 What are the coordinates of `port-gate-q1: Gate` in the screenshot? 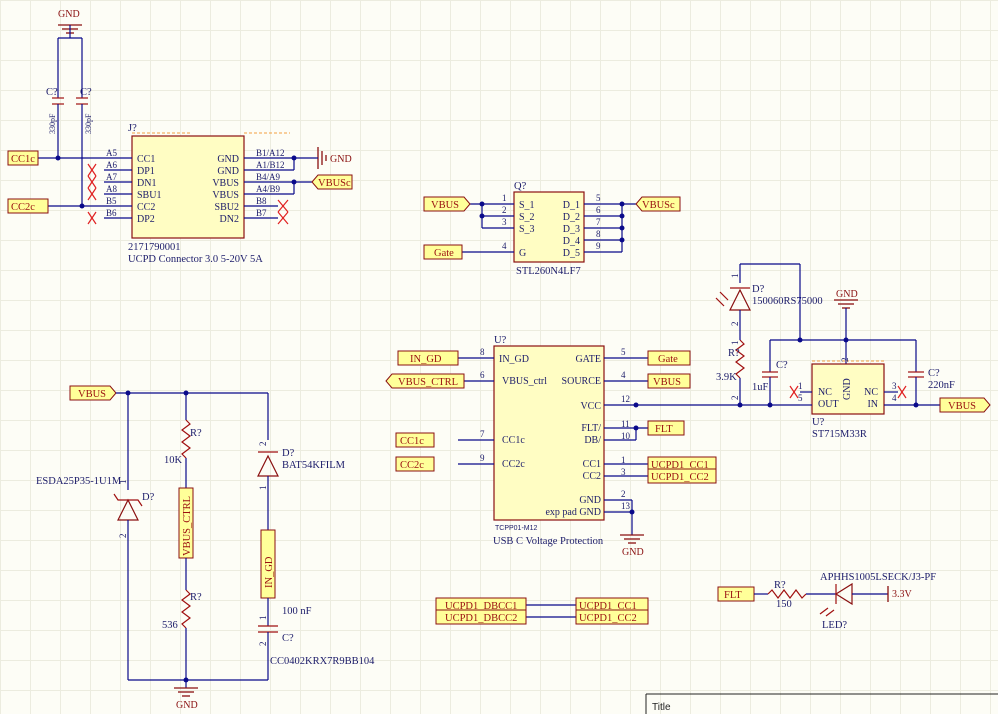 It's located at (443, 252).